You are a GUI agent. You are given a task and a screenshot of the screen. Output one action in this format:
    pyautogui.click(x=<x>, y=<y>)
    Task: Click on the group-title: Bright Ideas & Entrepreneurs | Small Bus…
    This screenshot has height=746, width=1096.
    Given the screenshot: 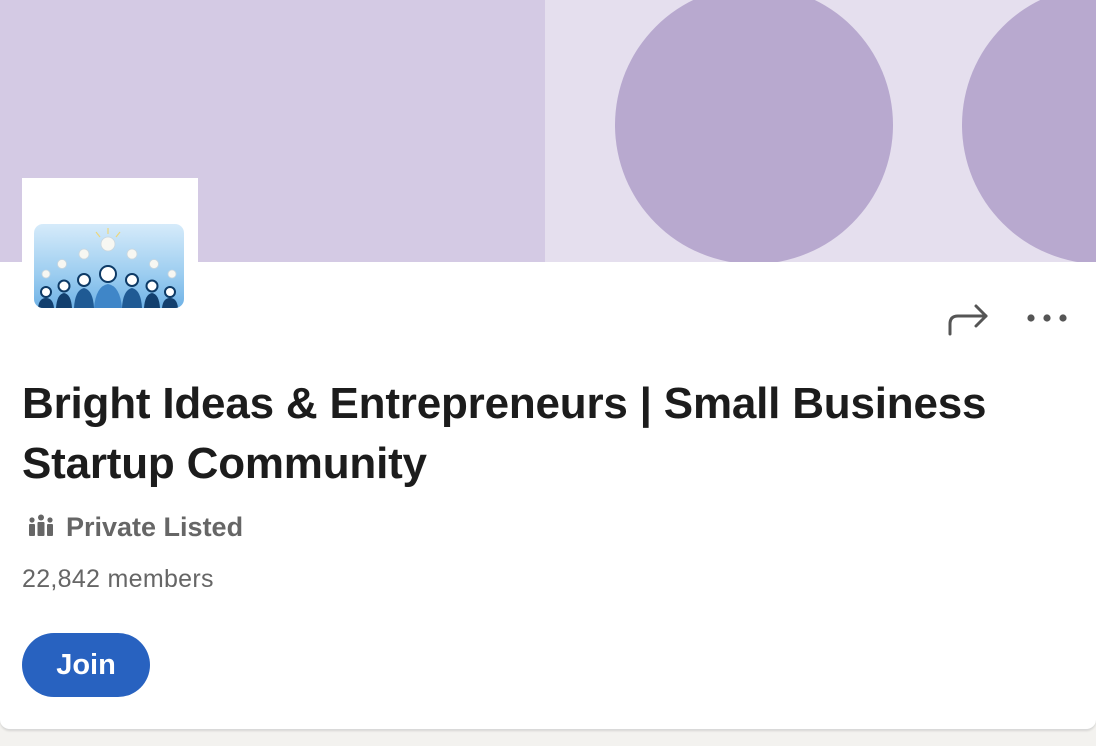 What is the action you would take?
    pyautogui.click(x=504, y=433)
    